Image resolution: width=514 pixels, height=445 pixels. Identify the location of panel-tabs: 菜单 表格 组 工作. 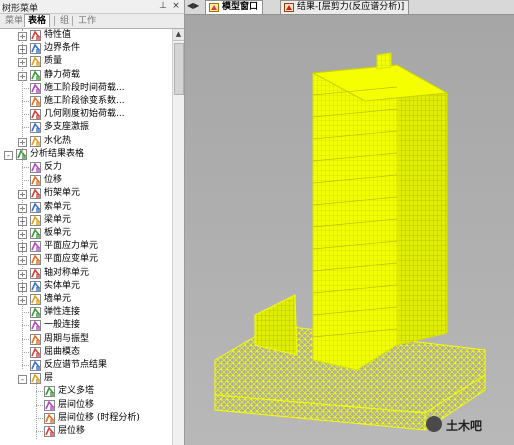
(92, 21).